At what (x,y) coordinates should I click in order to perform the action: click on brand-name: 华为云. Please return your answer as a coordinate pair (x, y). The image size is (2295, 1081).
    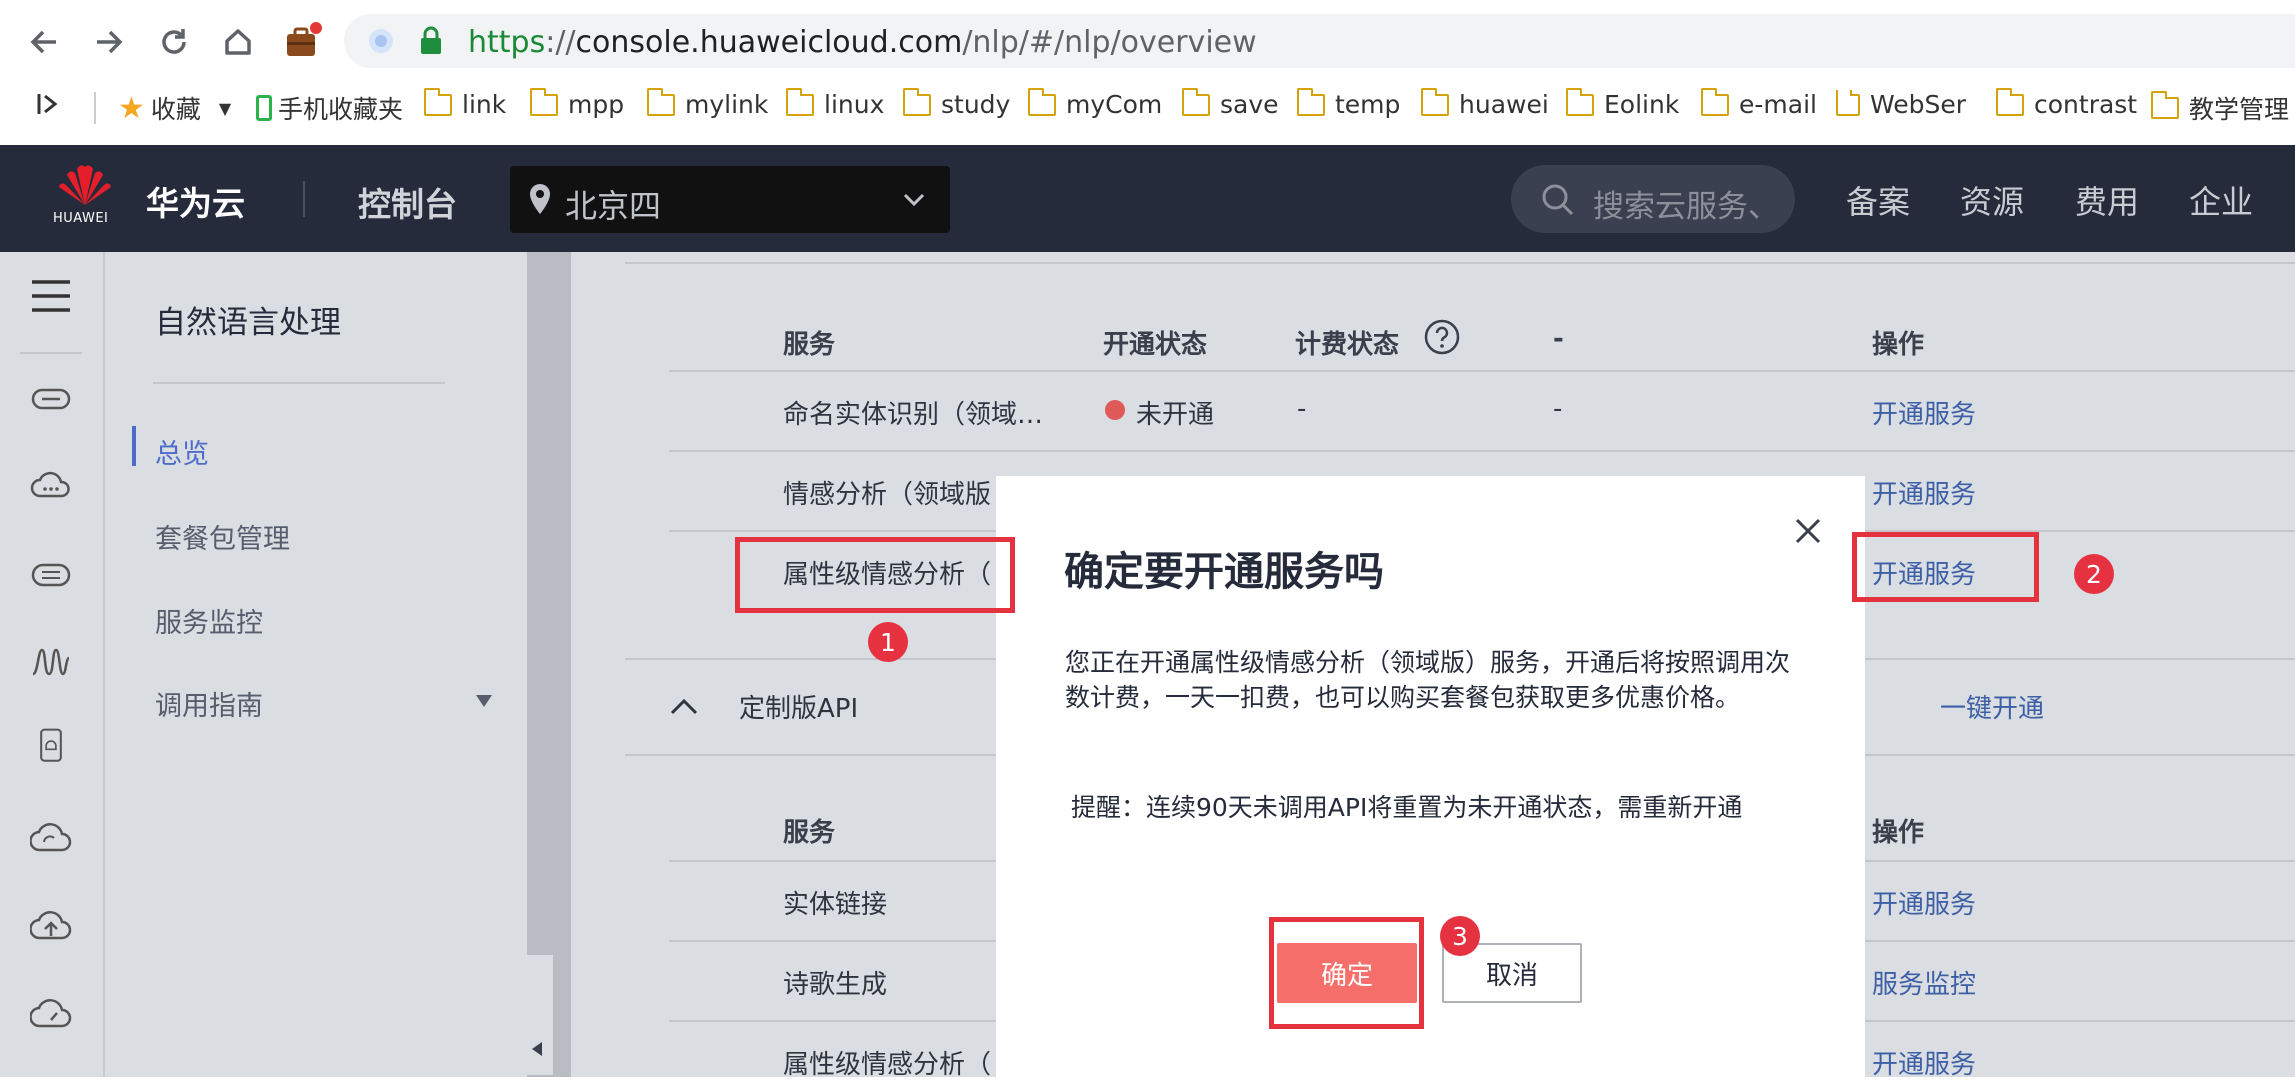
    Looking at the image, I should click on (195, 201).